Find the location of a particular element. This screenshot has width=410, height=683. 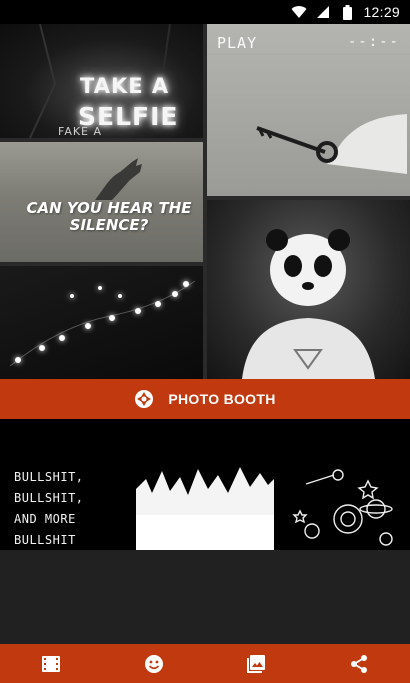

clock: 12:29 is located at coordinates (381, 12).